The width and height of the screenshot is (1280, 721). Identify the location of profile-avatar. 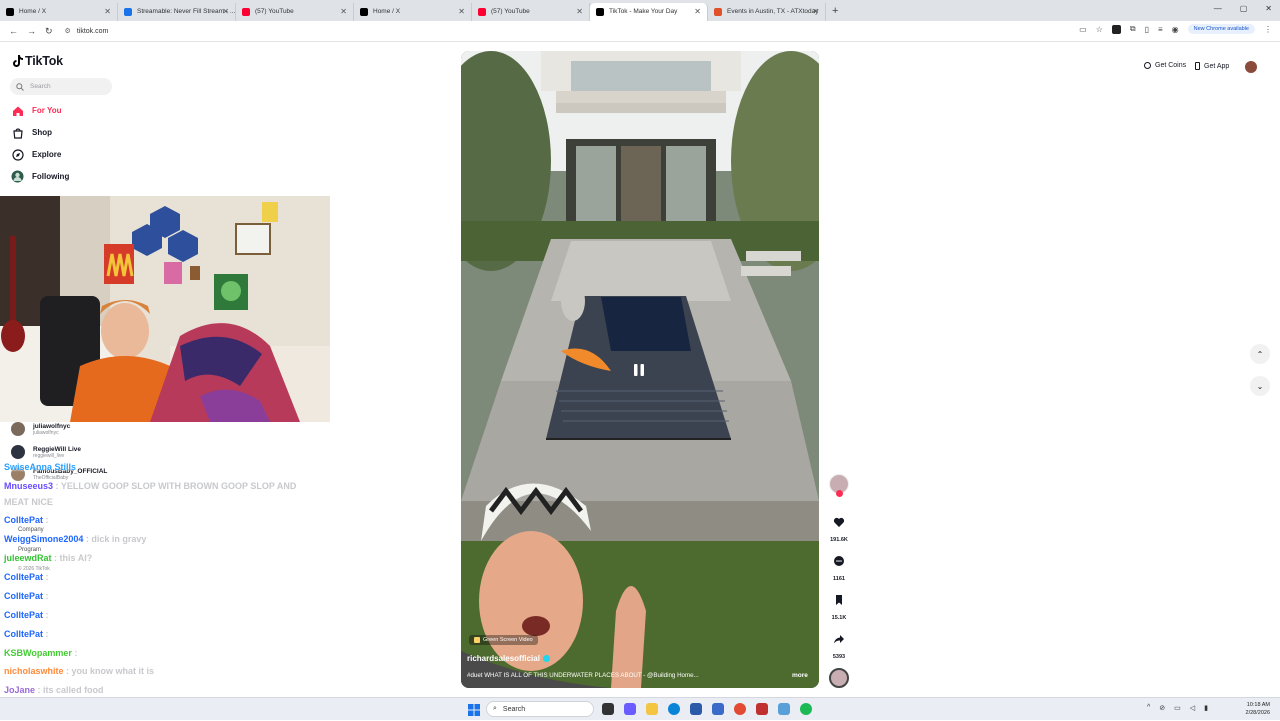
(1251, 67).